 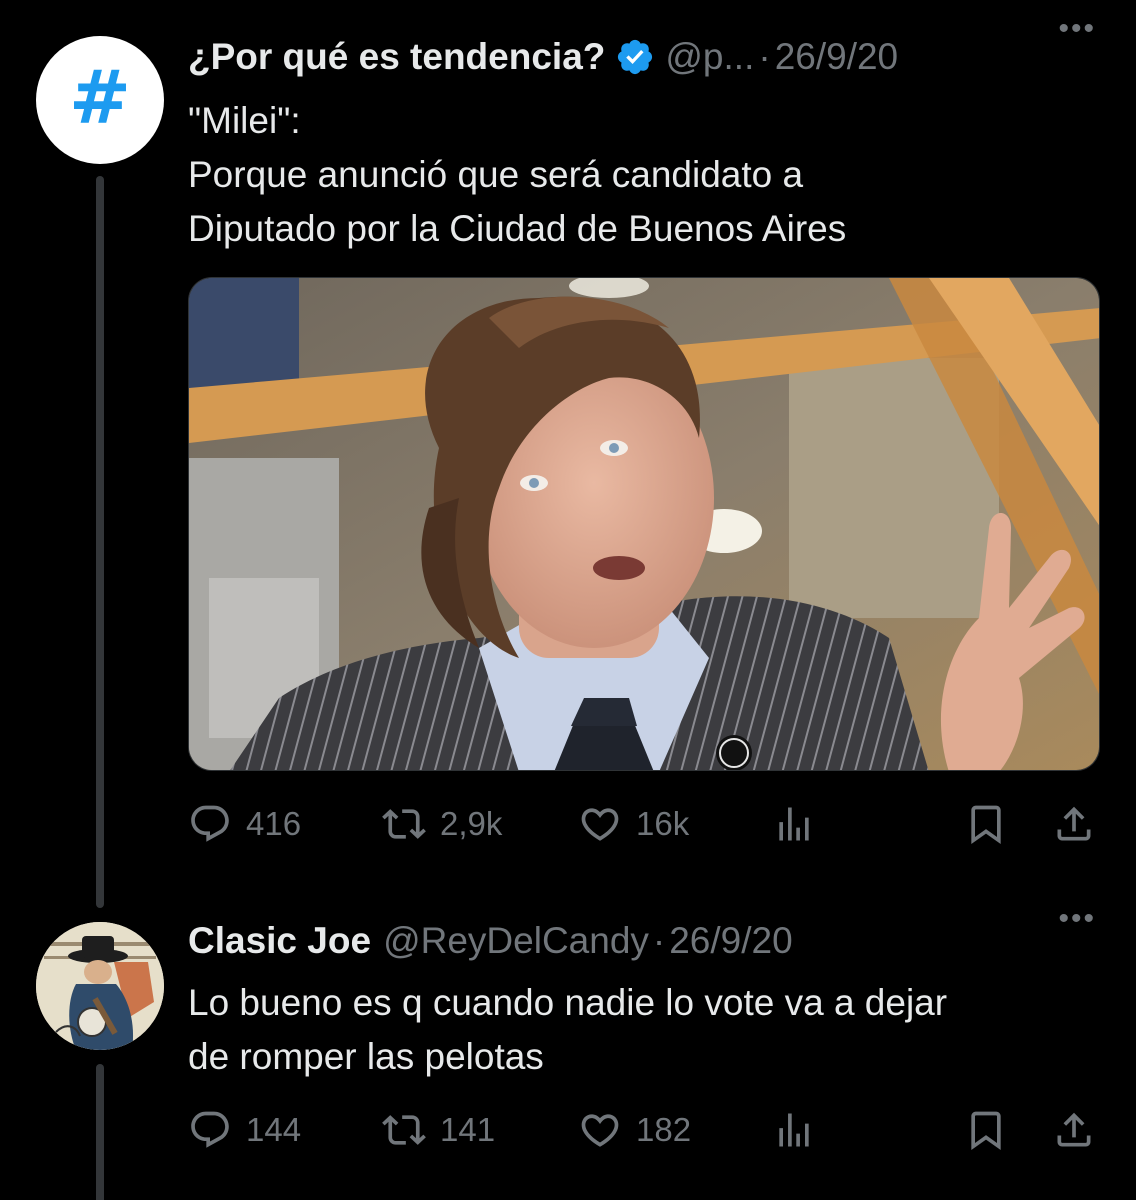 I want to click on tweet-header: Clasic Joe @ReyDelCandy · 26/9/20, so click(x=642, y=941).